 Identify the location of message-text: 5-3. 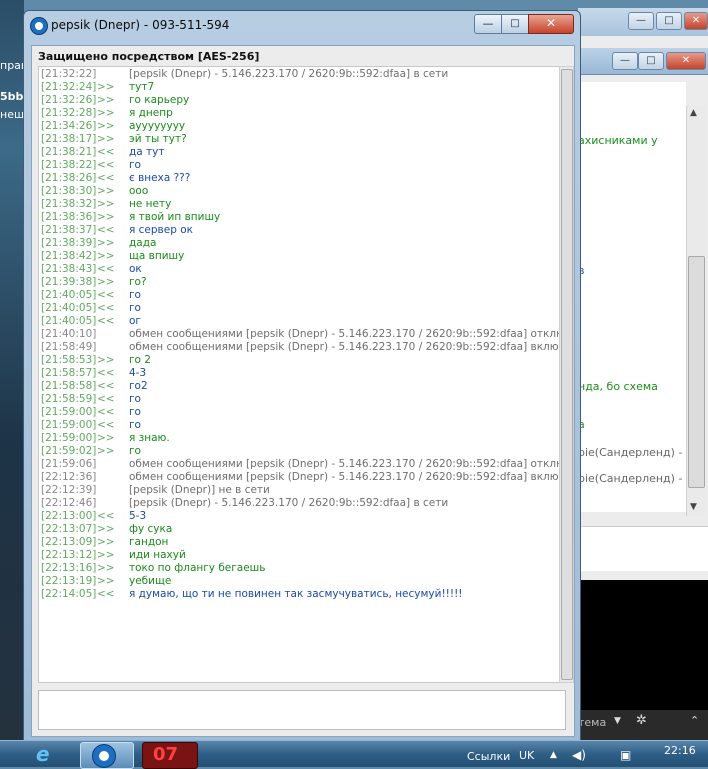
(138, 516).